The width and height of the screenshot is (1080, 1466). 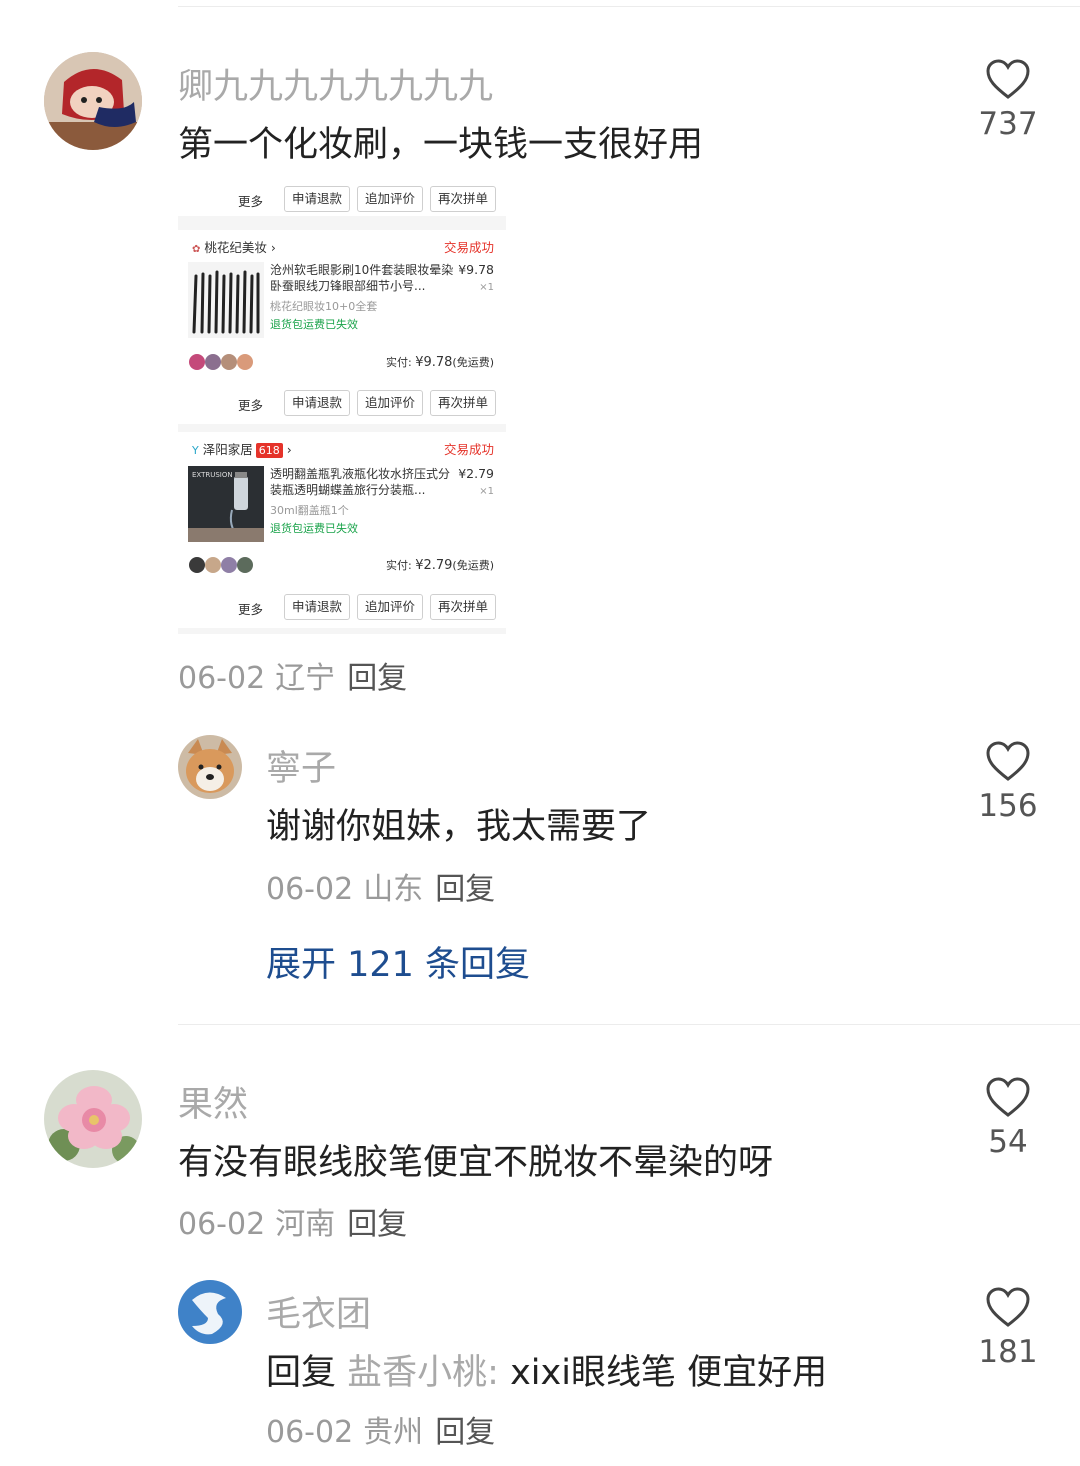 I want to click on product-thumbnail, so click(x=226, y=300).